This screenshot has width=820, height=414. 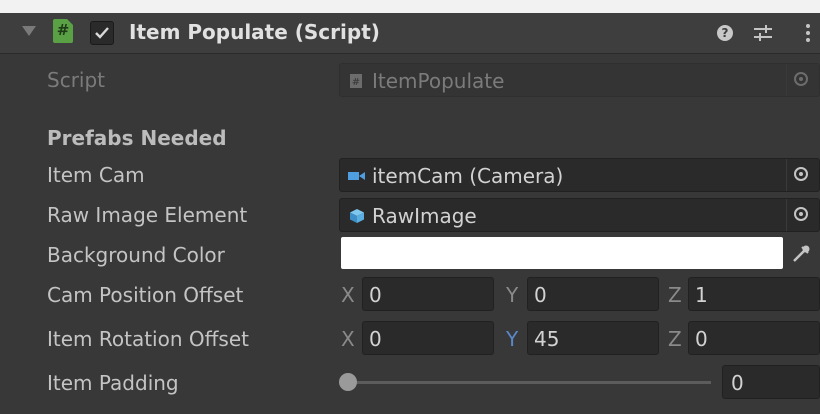 What do you see at coordinates (725, 33) in the screenshot?
I see `help-icon: ?` at bounding box center [725, 33].